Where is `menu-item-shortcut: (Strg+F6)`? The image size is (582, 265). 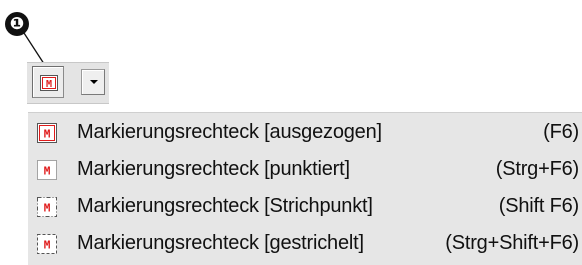
menu-item-shortcut: (Strg+F6) is located at coordinates (537, 169).